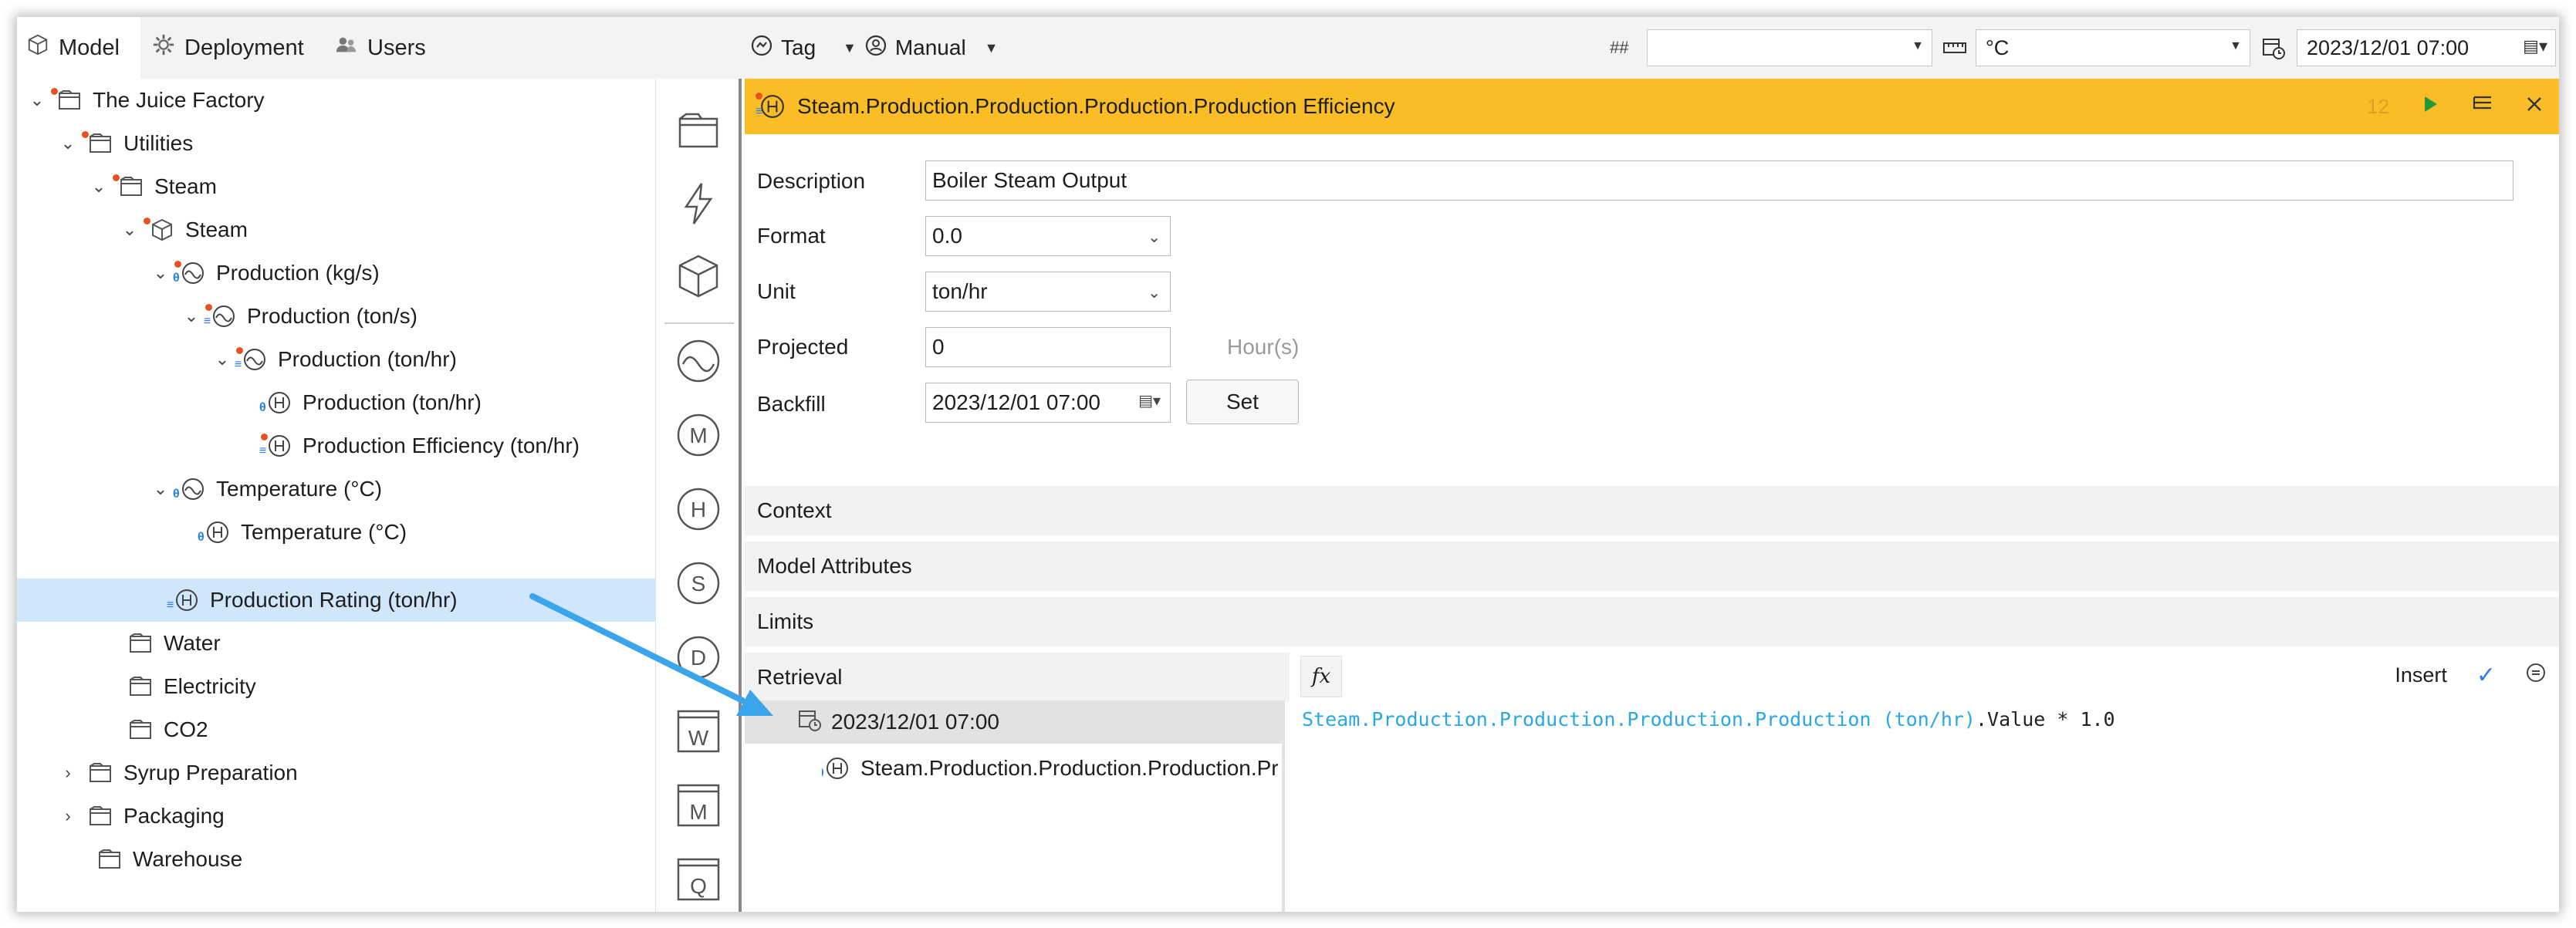  What do you see at coordinates (380, 48) in the screenshot?
I see `tab-users: Users` at bounding box center [380, 48].